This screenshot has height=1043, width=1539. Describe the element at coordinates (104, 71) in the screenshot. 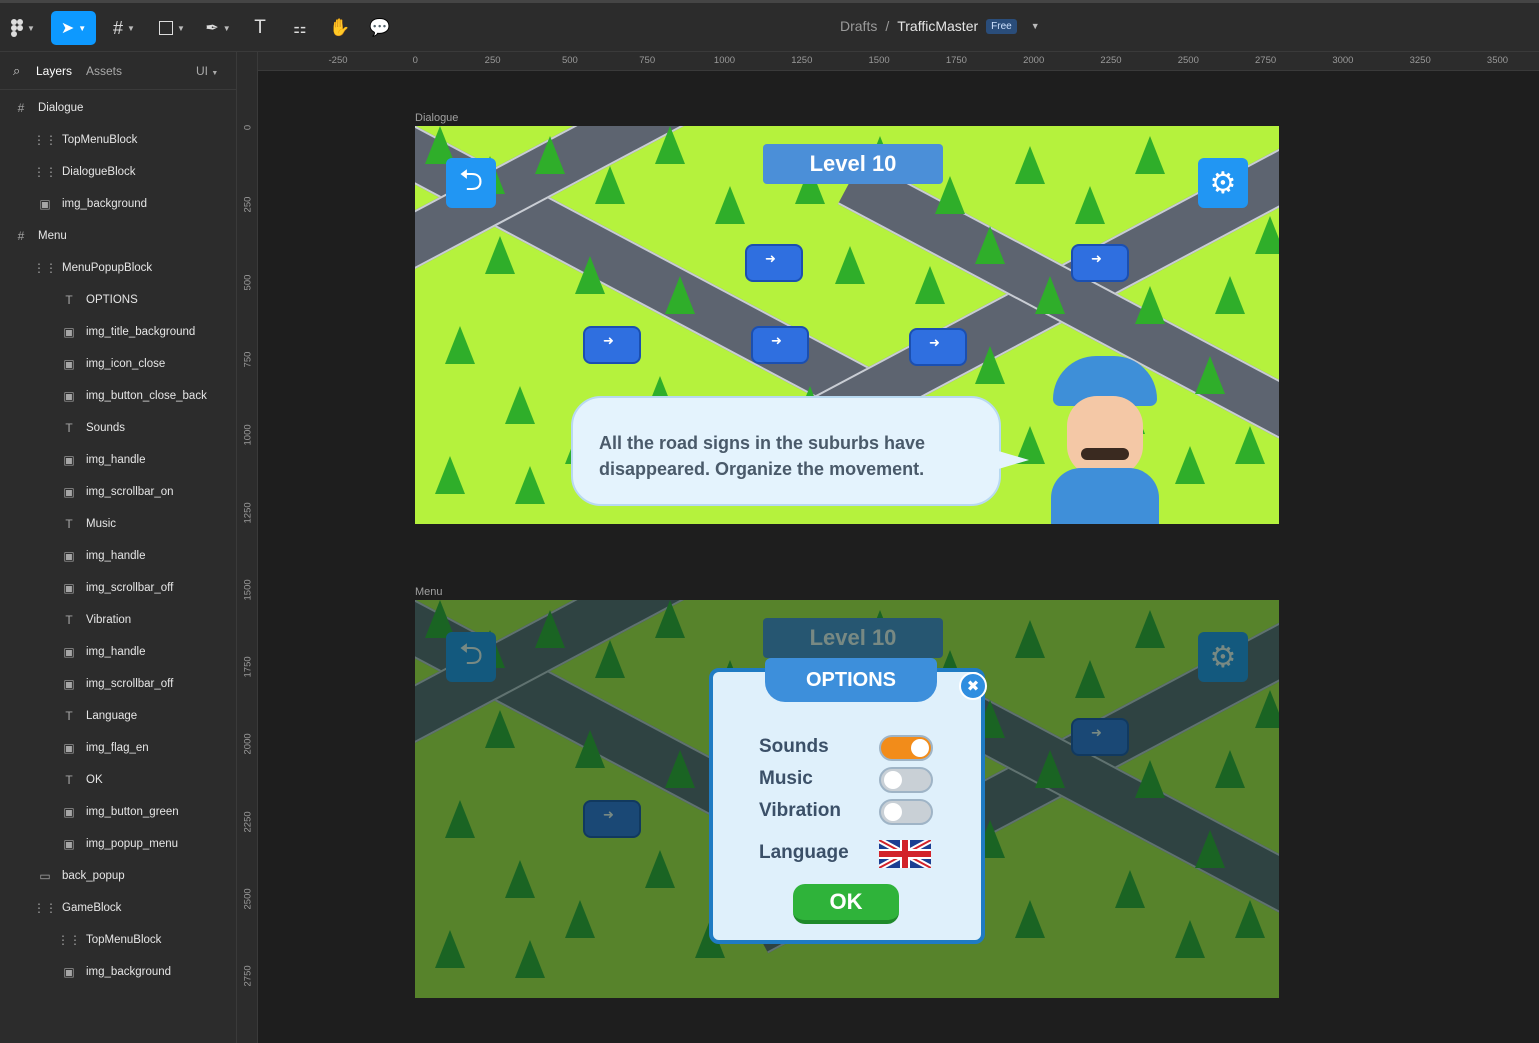

I see `tab-assets: Assets` at that location.